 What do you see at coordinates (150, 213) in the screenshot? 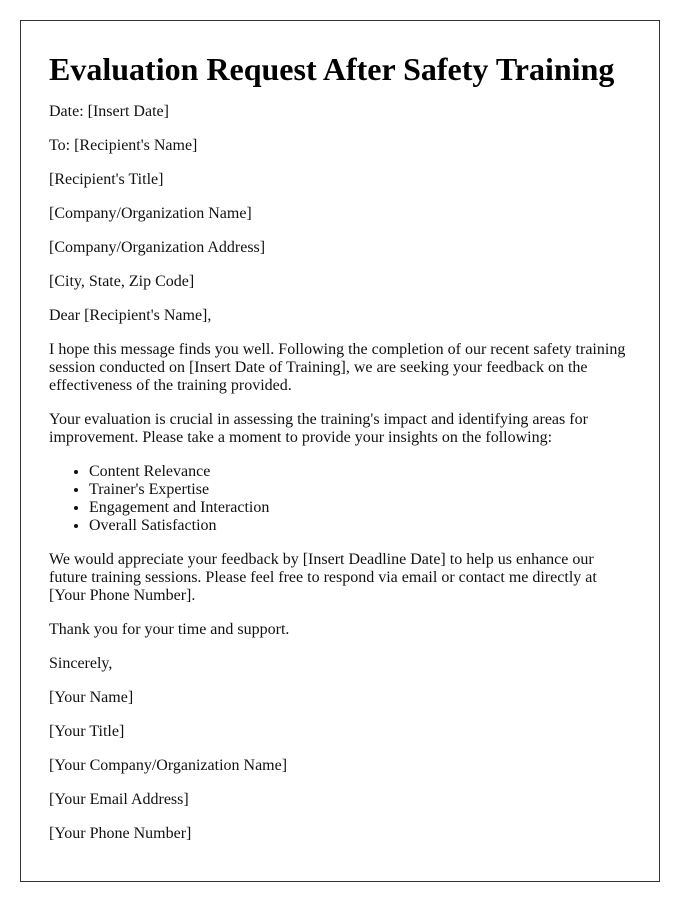
I see `company-name-line: [Company/Organization Name]` at bounding box center [150, 213].